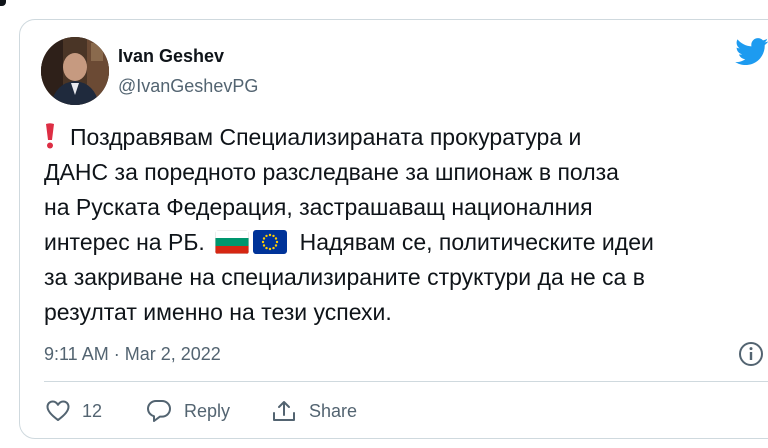  What do you see at coordinates (333, 410) in the screenshot?
I see `share-label: Share` at bounding box center [333, 410].